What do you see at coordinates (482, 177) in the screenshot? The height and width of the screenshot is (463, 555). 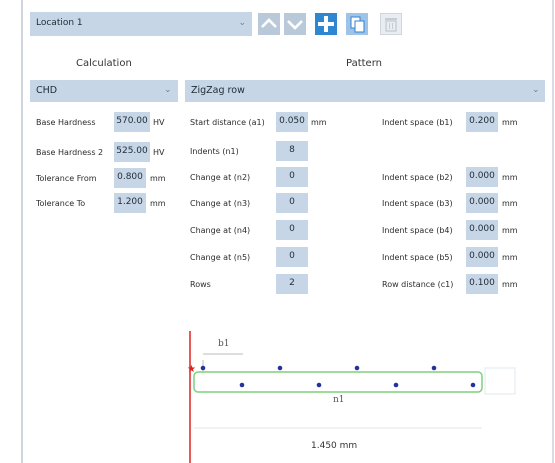 I see `indent-space-b2-input: 0.000` at bounding box center [482, 177].